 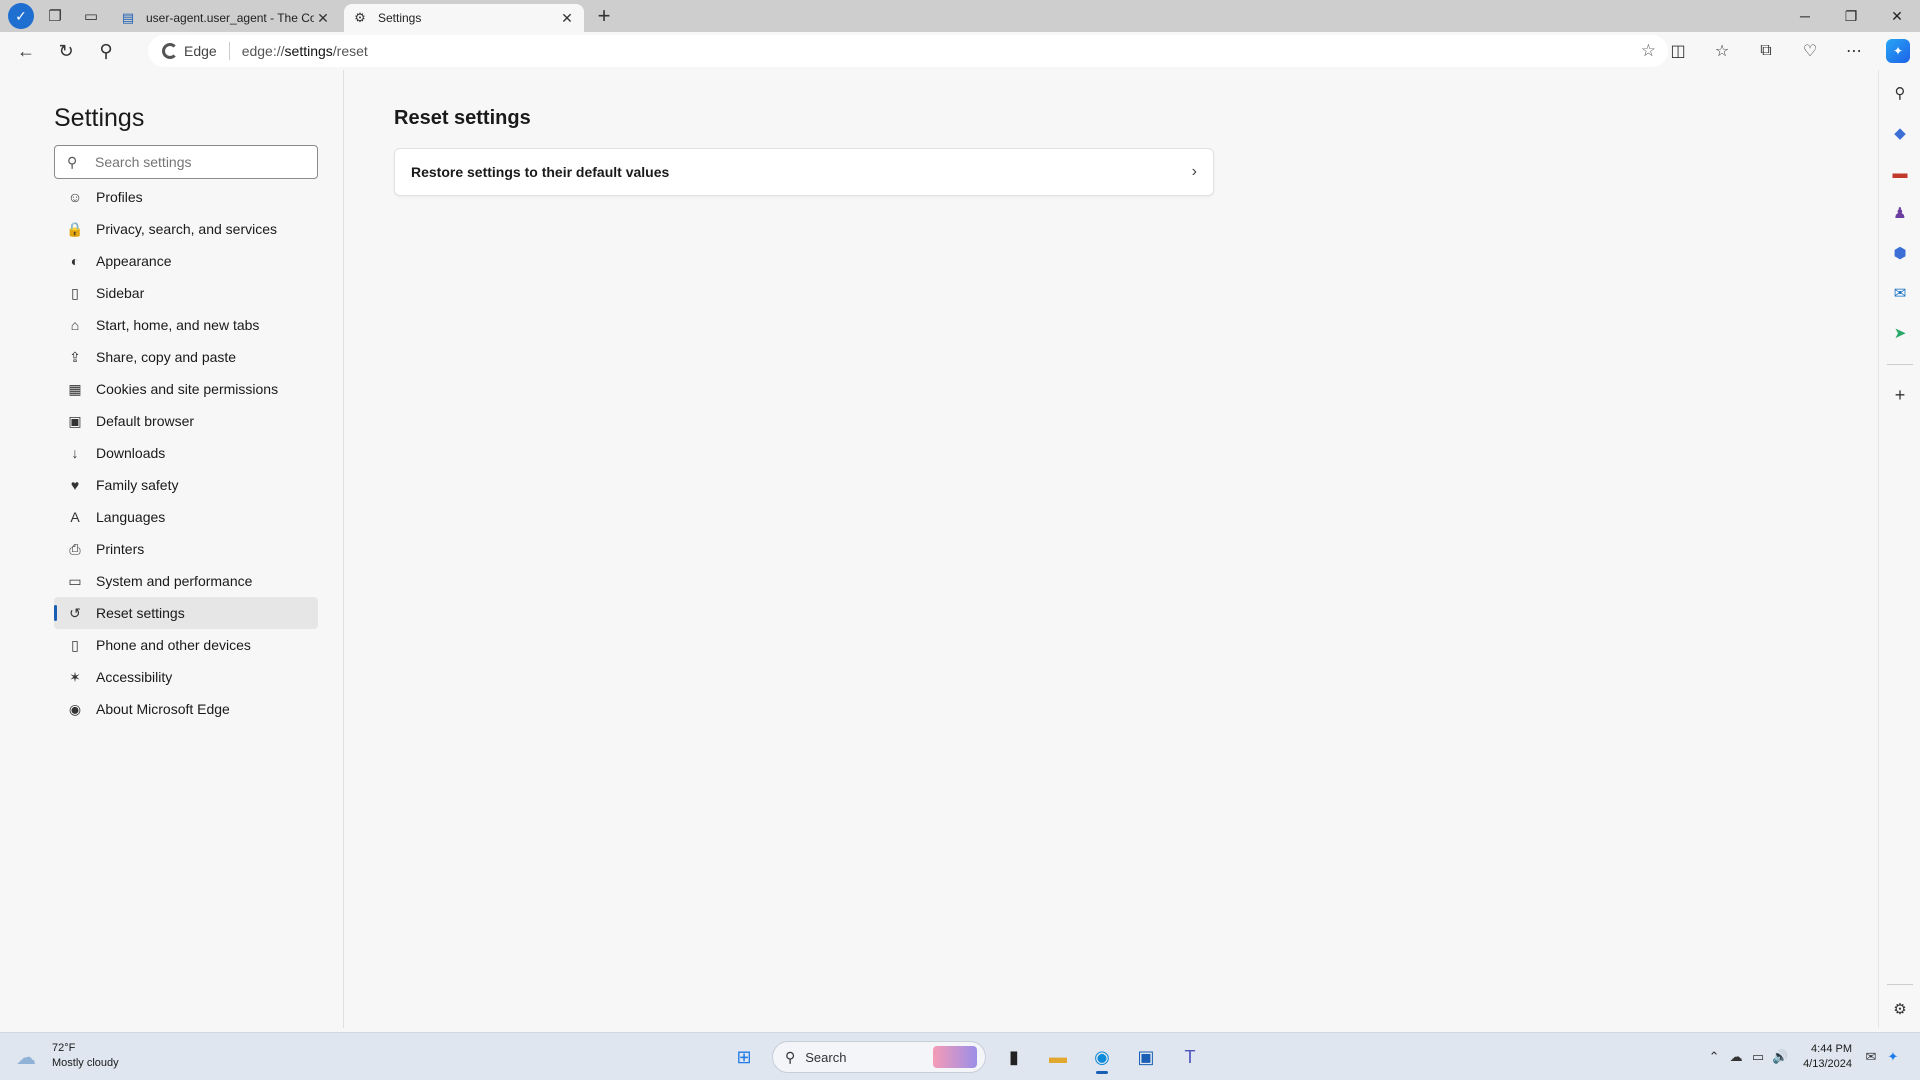 What do you see at coordinates (1102, 1057) in the screenshot?
I see `edge-taskbar-icon: ◉` at bounding box center [1102, 1057].